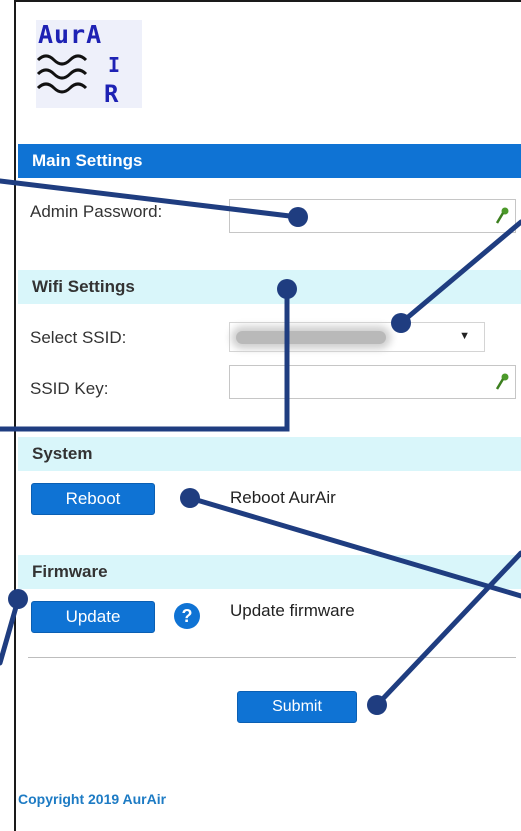 This screenshot has width=521, height=831. Describe the element at coordinates (297, 707) in the screenshot. I see `submit-button: Submit` at that location.